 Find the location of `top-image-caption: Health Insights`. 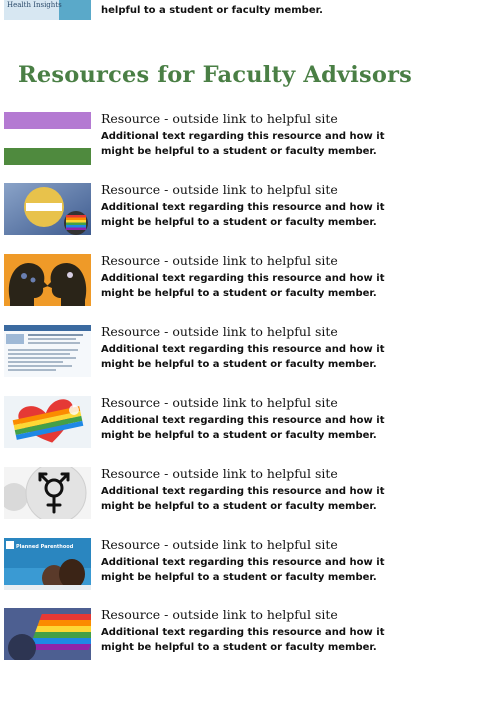

top-image-caption: Health Insights is located at coordinates (34, 5).